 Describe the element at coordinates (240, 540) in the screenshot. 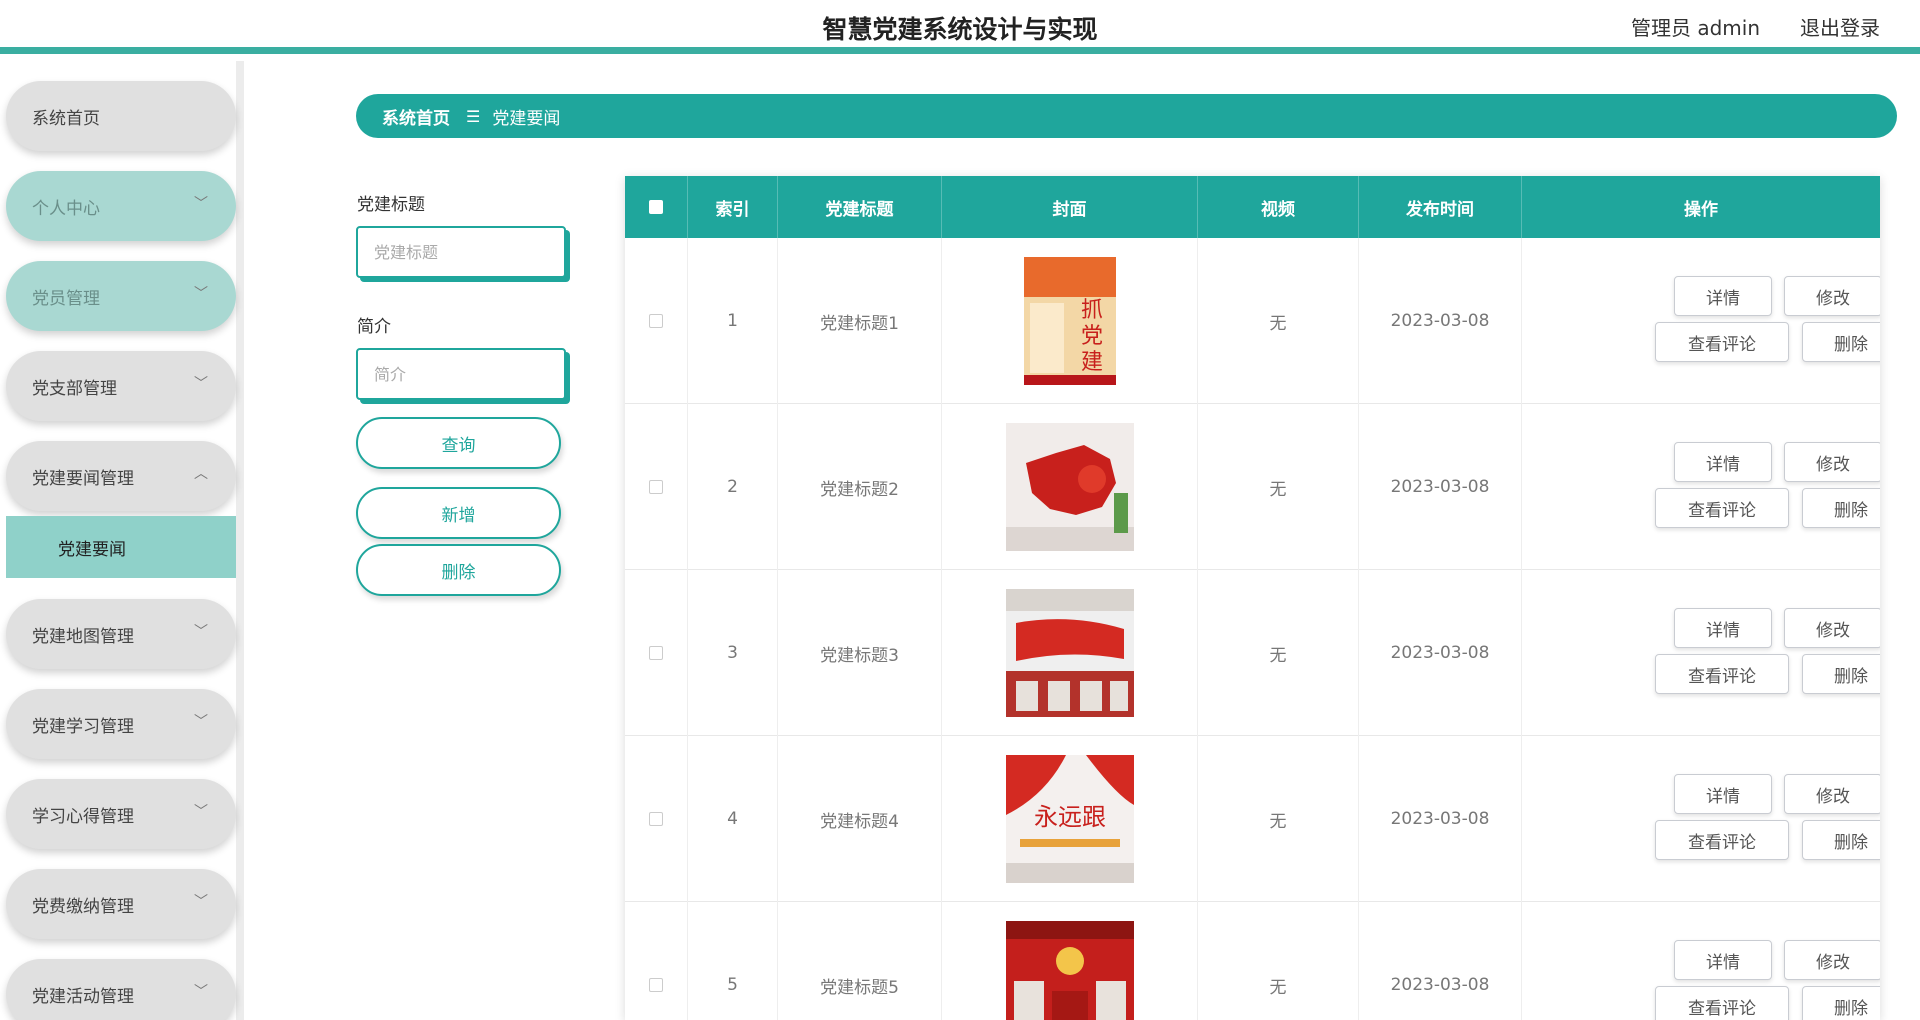

I see `sidebar-scroll-rail` at that location.